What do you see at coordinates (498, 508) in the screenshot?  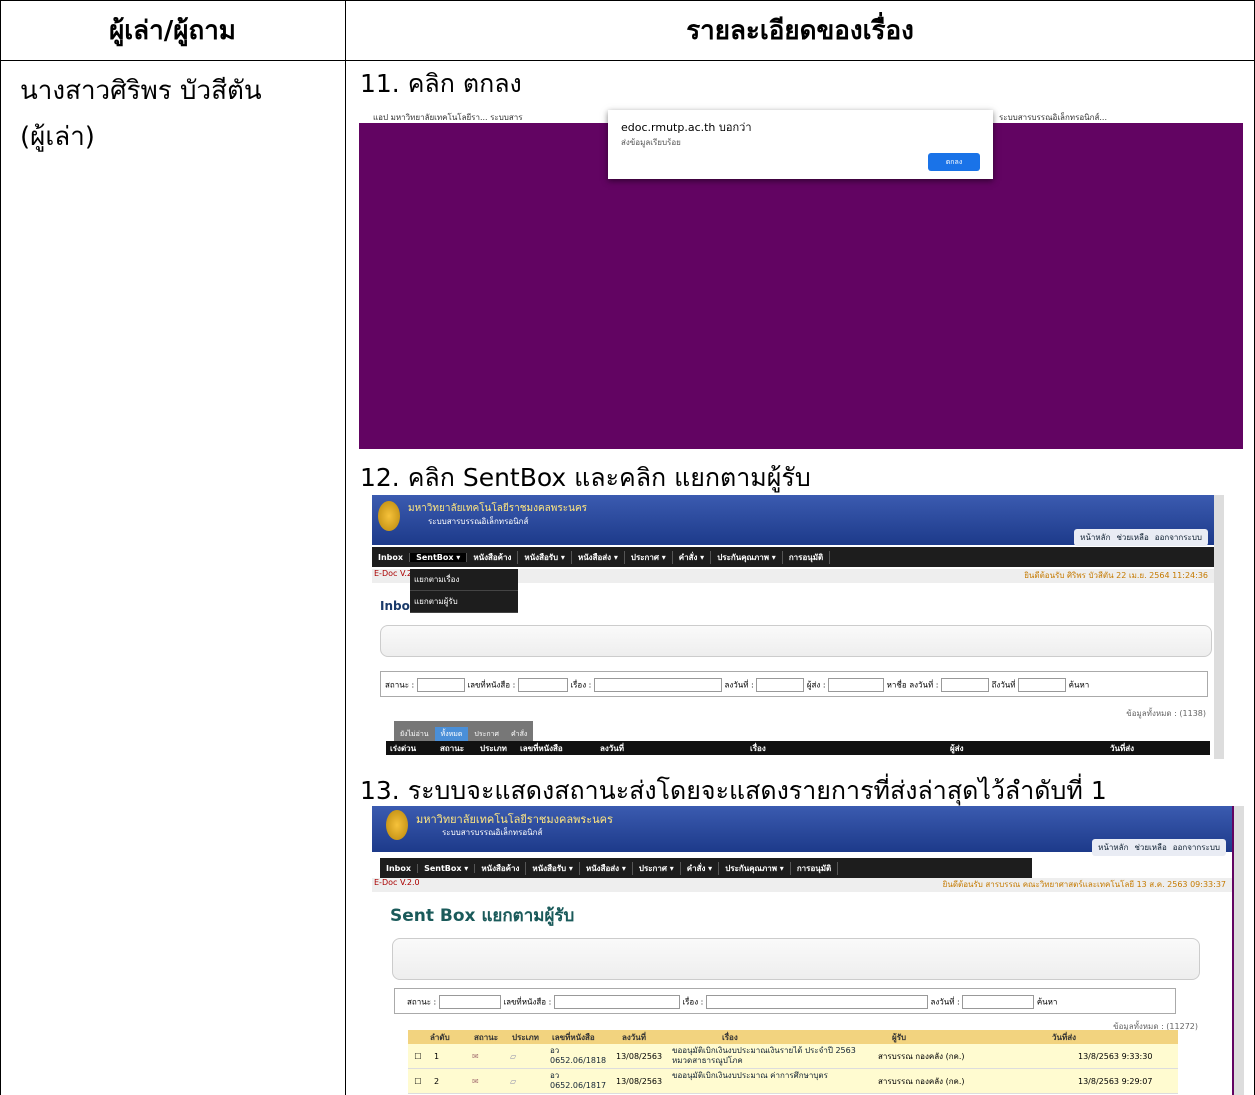 I see `university-name: มหาวิทยาลัยเทคโนโลยีราชมงคลพระนคร` at bounding box center [498, 508].